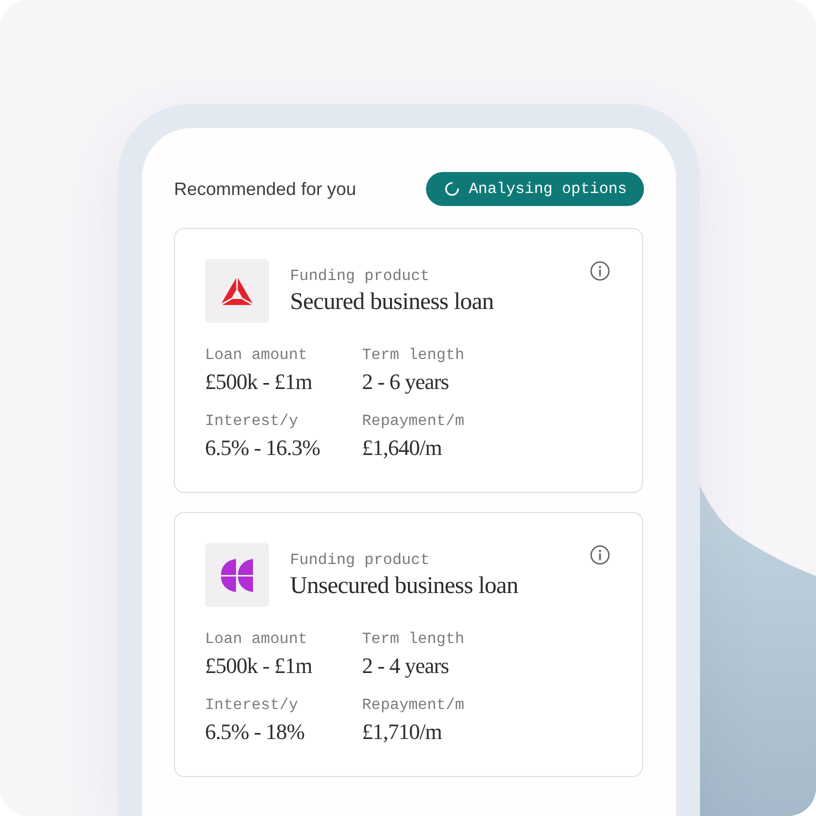 This screenshot has height=816, width=816. I want to click on spinner-icon, so click(452, 189).